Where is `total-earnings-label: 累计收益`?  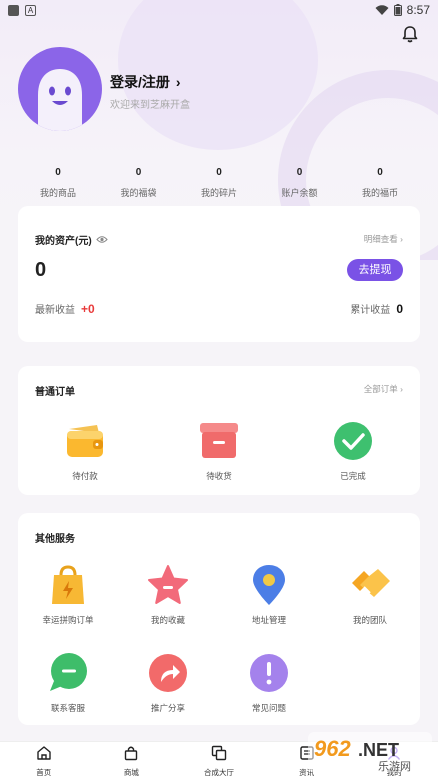
total-earnings-label: 累计收益 is located at coordinates (370, 310).